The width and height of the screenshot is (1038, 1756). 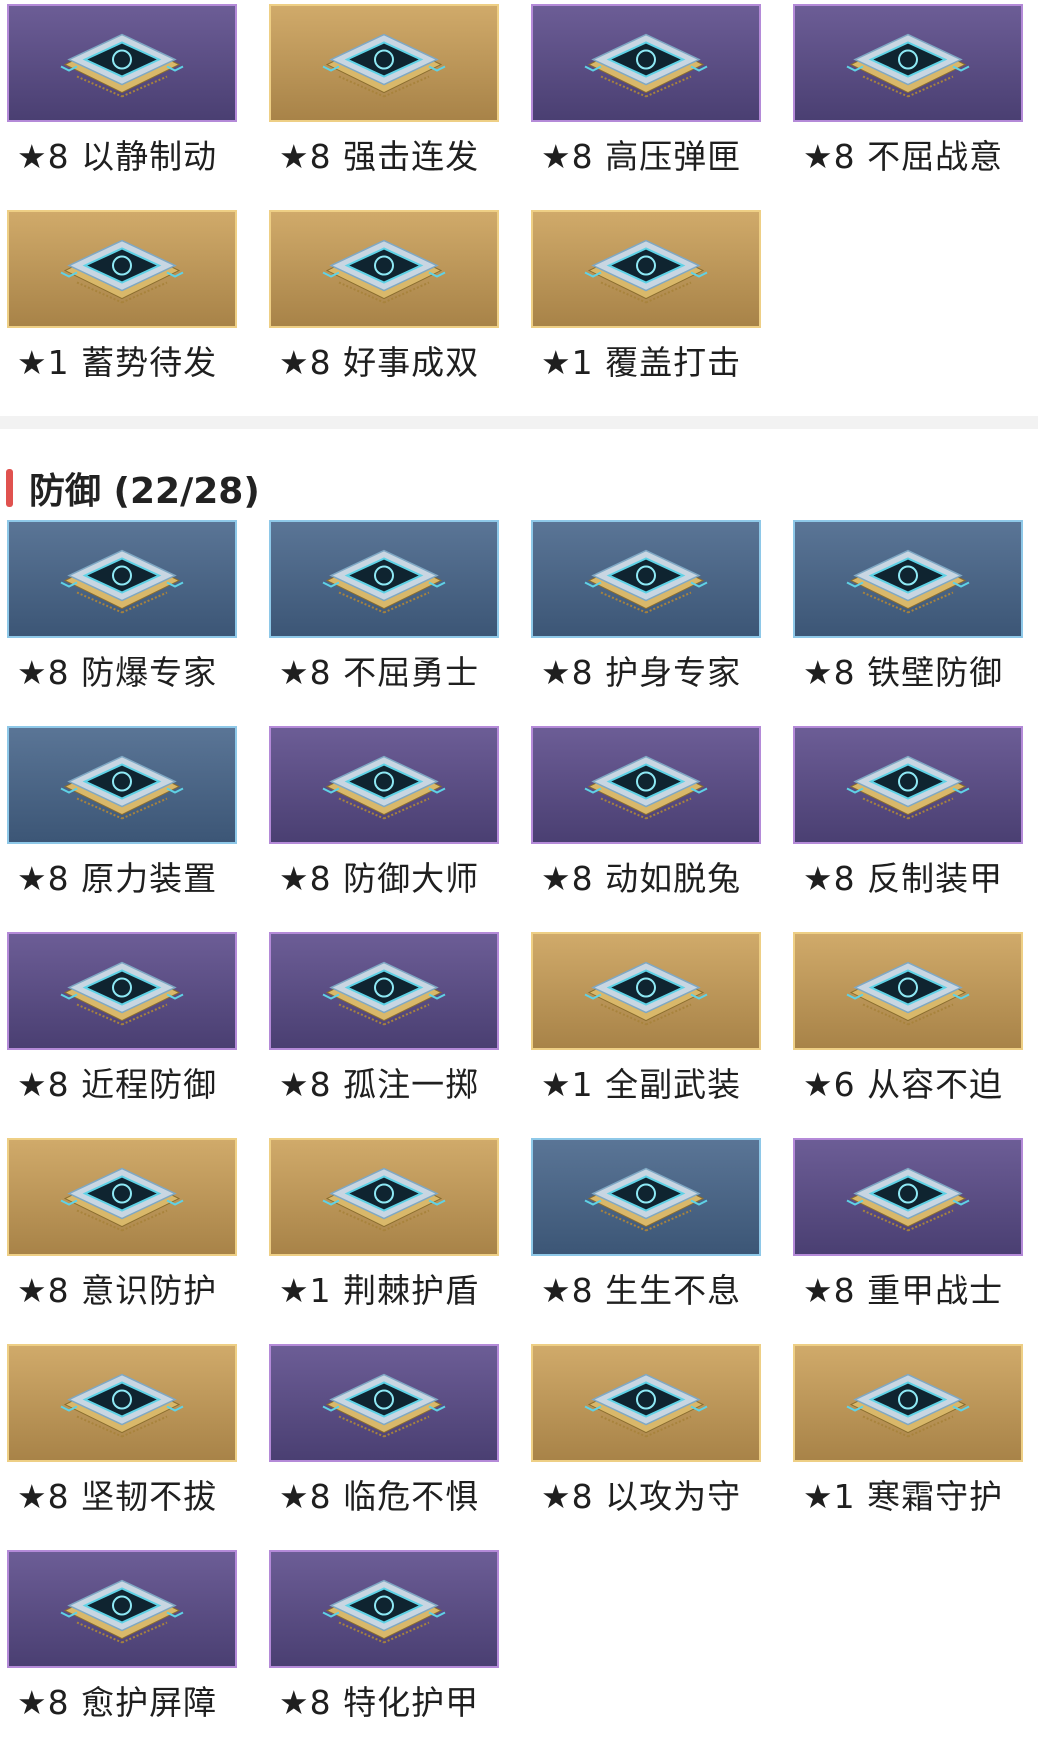 What do you see at coordinates (646, 271) in the screenshot?
I see `soldier-icon` at bounding box center [646, 271].